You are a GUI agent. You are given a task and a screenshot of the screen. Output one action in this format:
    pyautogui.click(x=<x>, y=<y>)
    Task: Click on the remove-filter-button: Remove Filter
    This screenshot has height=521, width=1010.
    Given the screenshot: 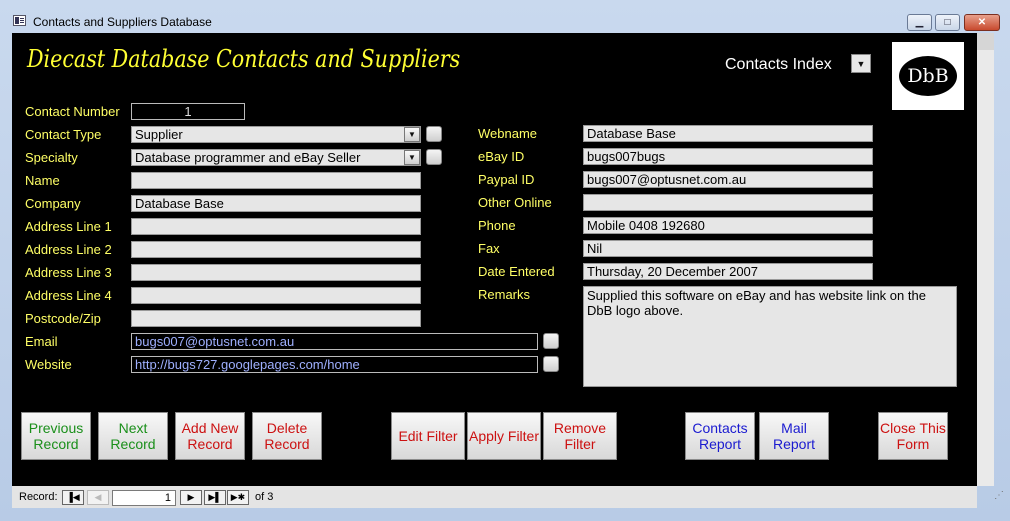 What is the action you would take?
    pyautogui.click(x=580, y=436)
    